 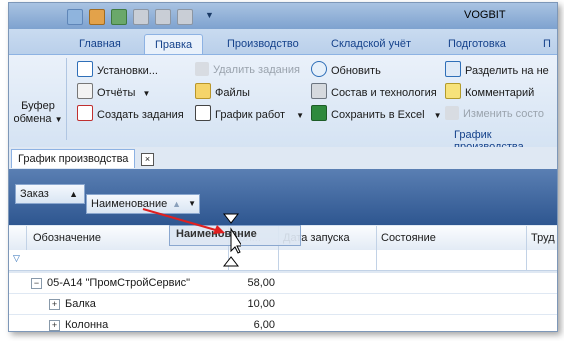 What do you see at coordinates (497, 70) in the screenshot?
I see `split-button: Разделить на не` at bounding box center [497, 70].